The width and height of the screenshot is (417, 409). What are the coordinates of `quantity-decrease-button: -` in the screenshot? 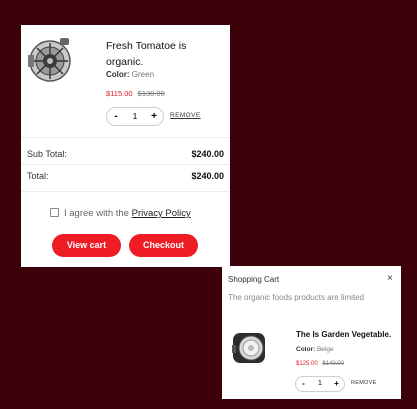 It's located at (116, 116).